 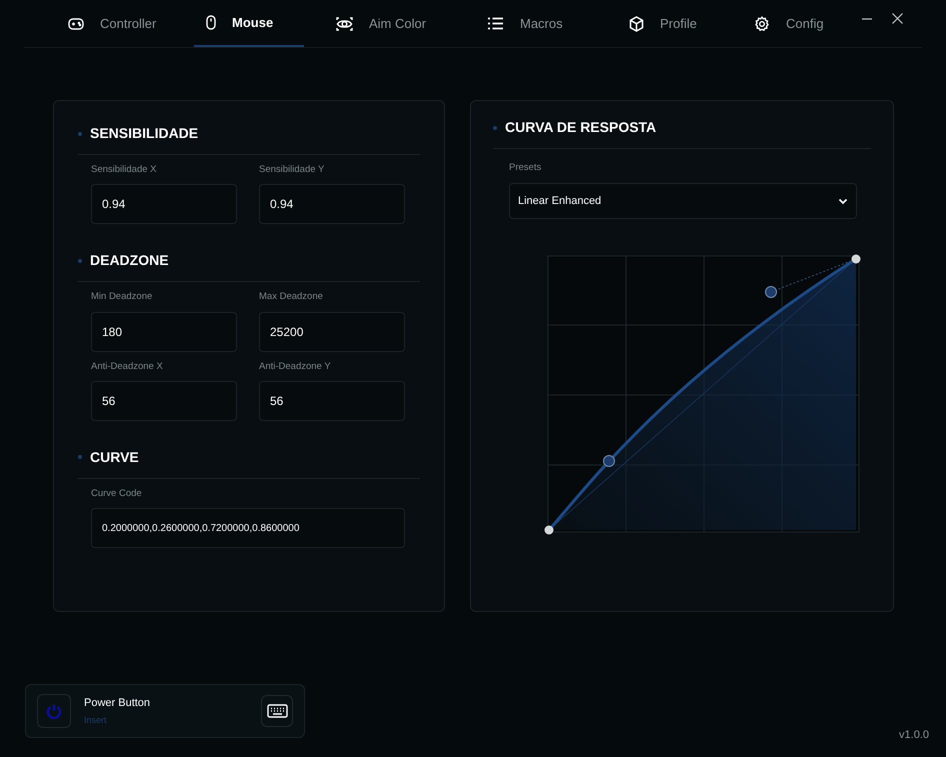 I want to click on input-field: 0.2000000,0.2600000,0.7200000,0.8600000, so click(x=248, y=528).